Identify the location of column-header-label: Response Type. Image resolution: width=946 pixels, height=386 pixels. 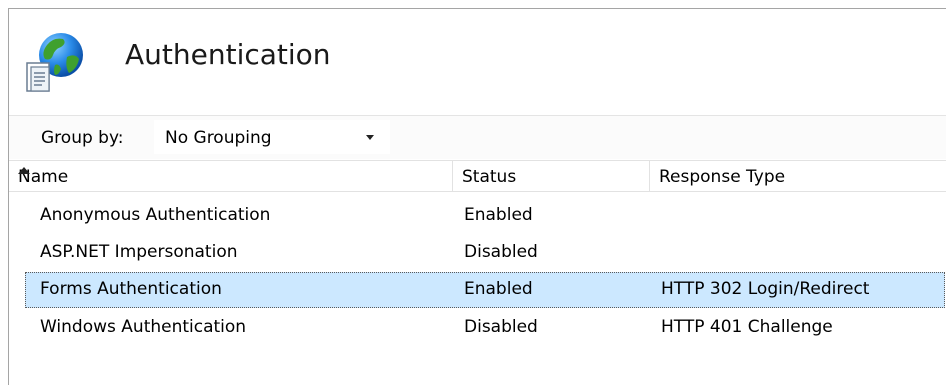
(722, 177).